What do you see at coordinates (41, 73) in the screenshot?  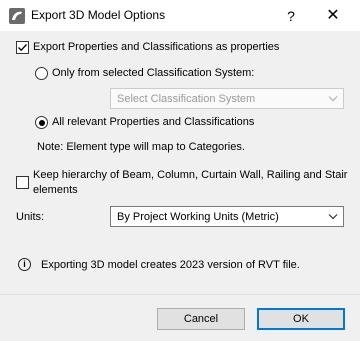 I see `only-selected-radio` at bounding box center [41, 73].